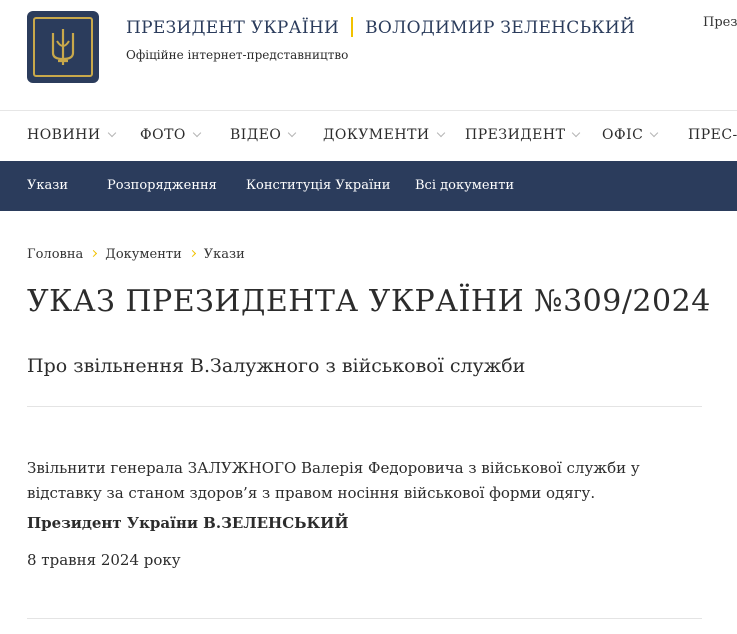  What do you see at coordinates (162, 185) in the screenshot?
I see `subnav-item-orders: Розпорядження` at bounding box center [162, 185].